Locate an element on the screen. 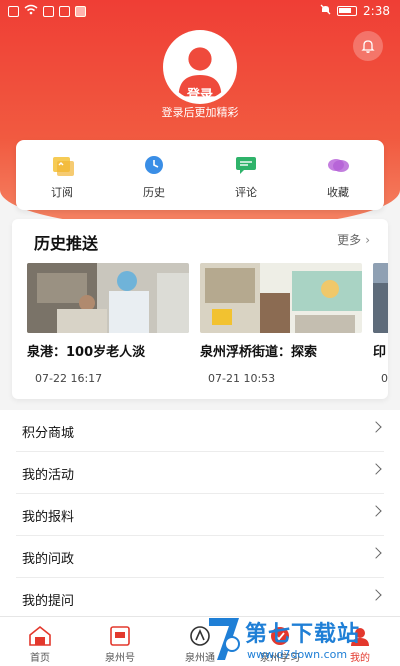 This screenshot has height=666, width=400. history-more-link: 更多 › is located at coordinates (353, 239).